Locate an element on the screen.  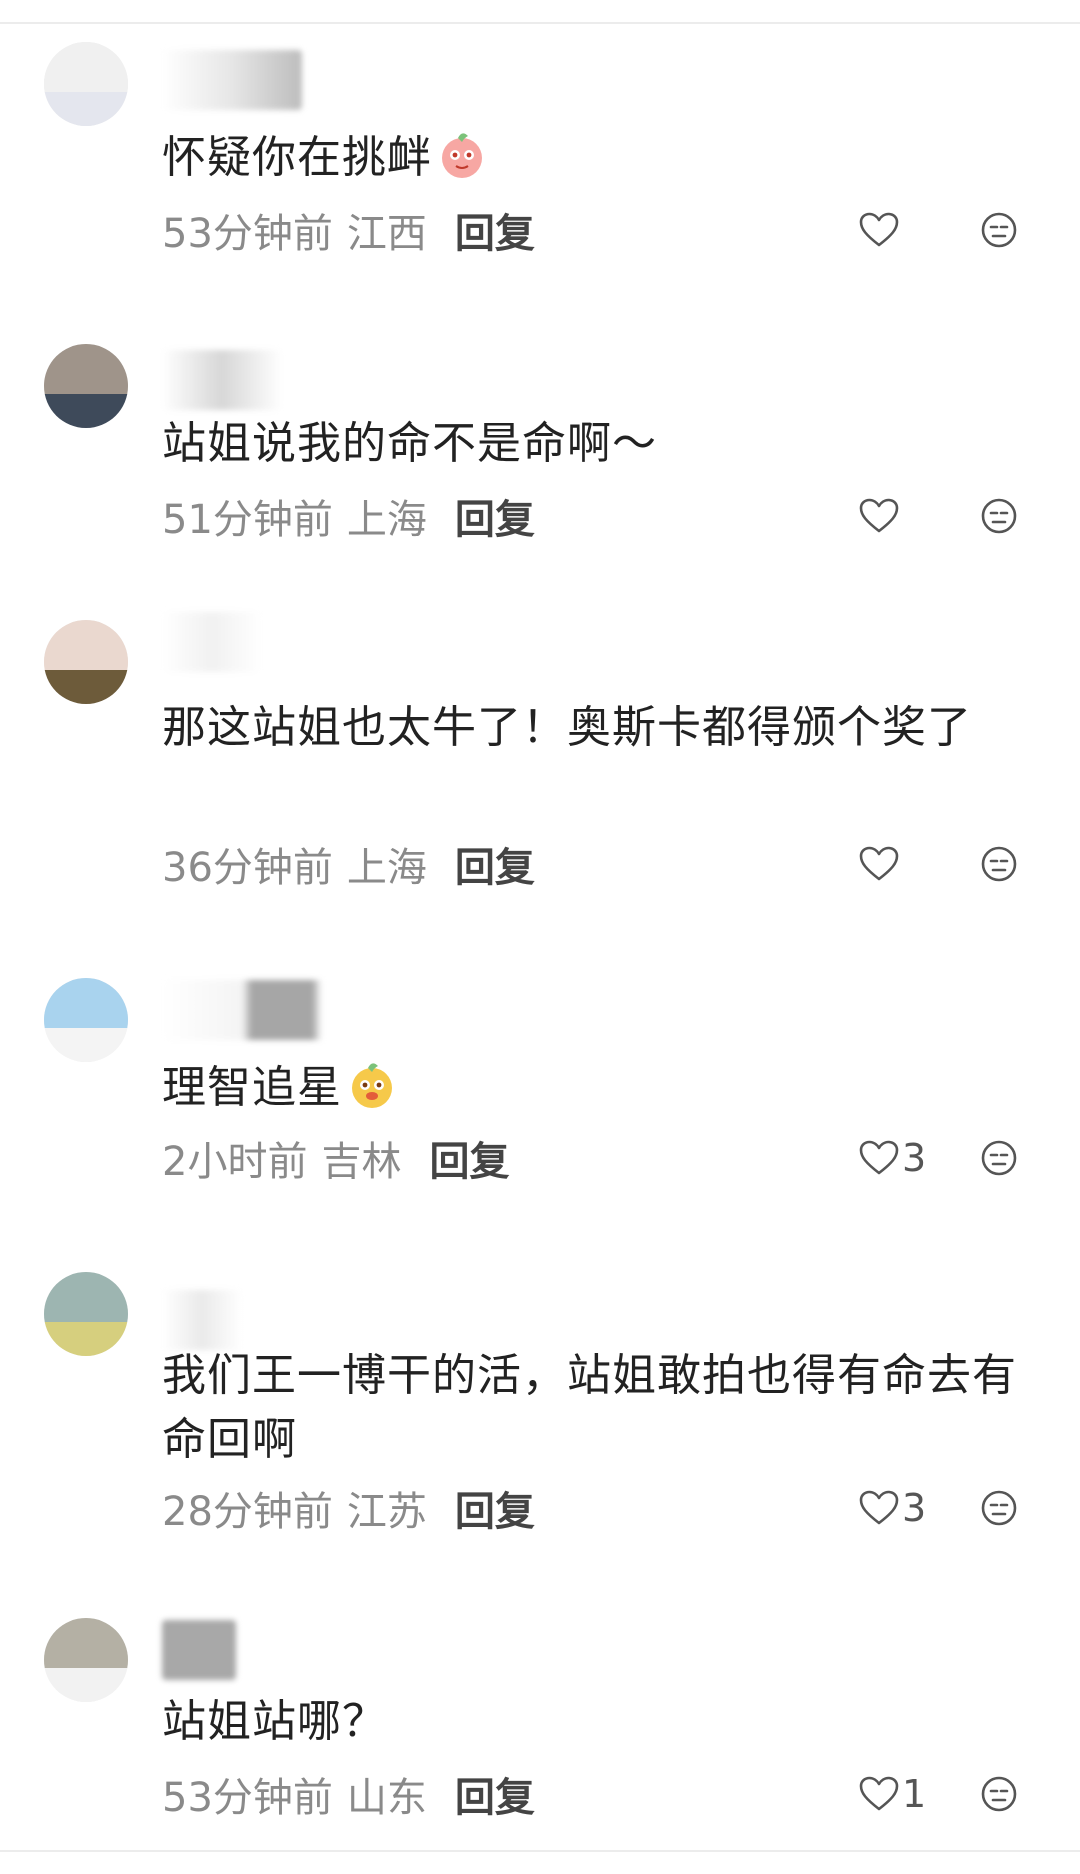
comment-text-content: 那这站姐也太牛了！奥斯卡都得颁个奖了 is located at coordinates (567, 727).